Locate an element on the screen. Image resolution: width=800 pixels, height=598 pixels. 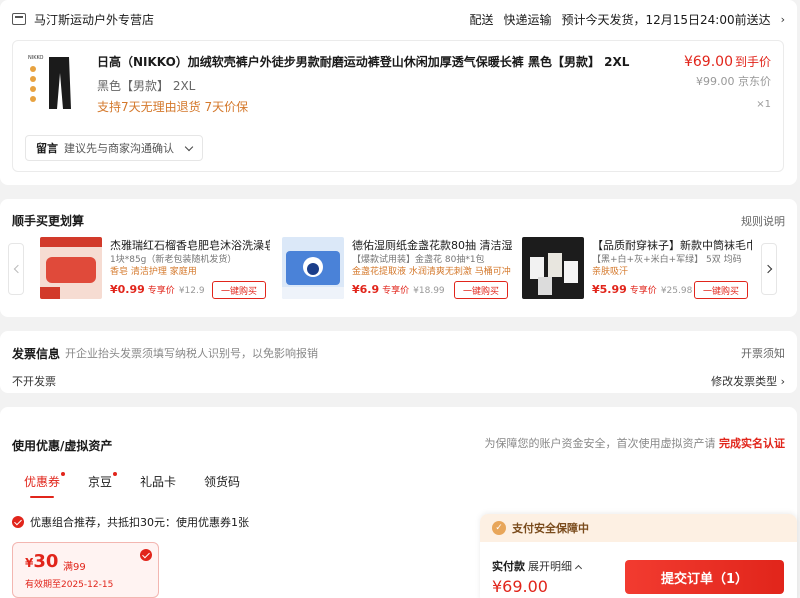
invoice-hint: 开企业抬头发票须填写纳税人识别号，以免影响报销 is located at coordinates (191, 353).